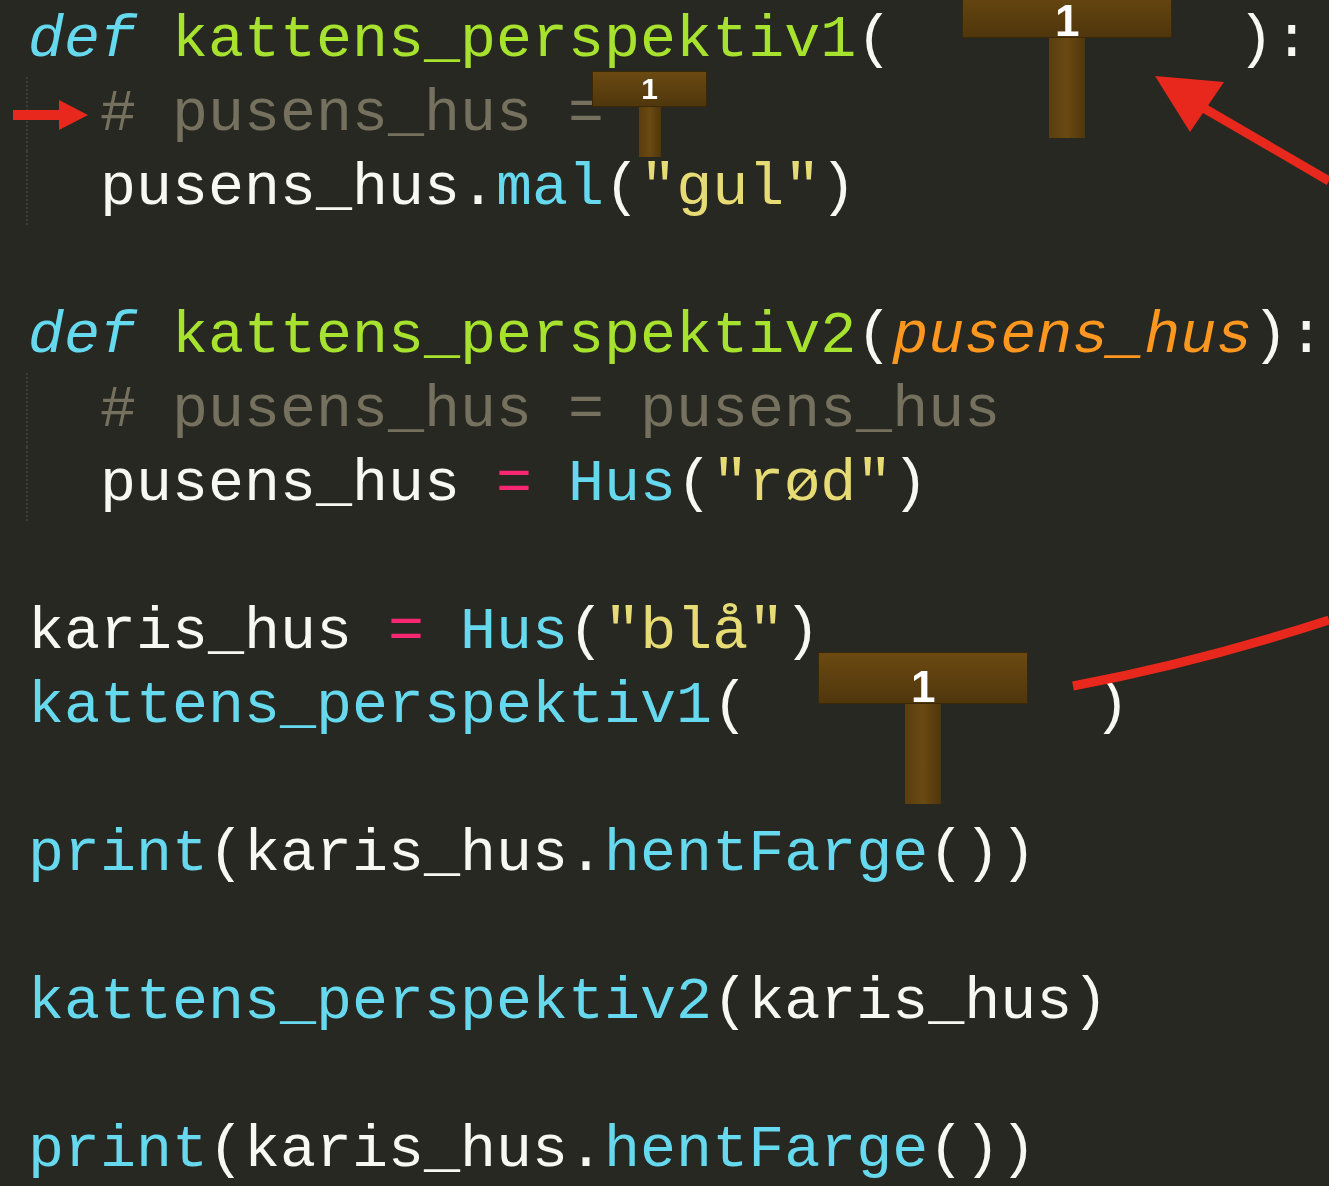 The image size is (1329, 1186). Describe the element at coordinates (649, 132) in the screenshot. I see `marker-stem` at that location.